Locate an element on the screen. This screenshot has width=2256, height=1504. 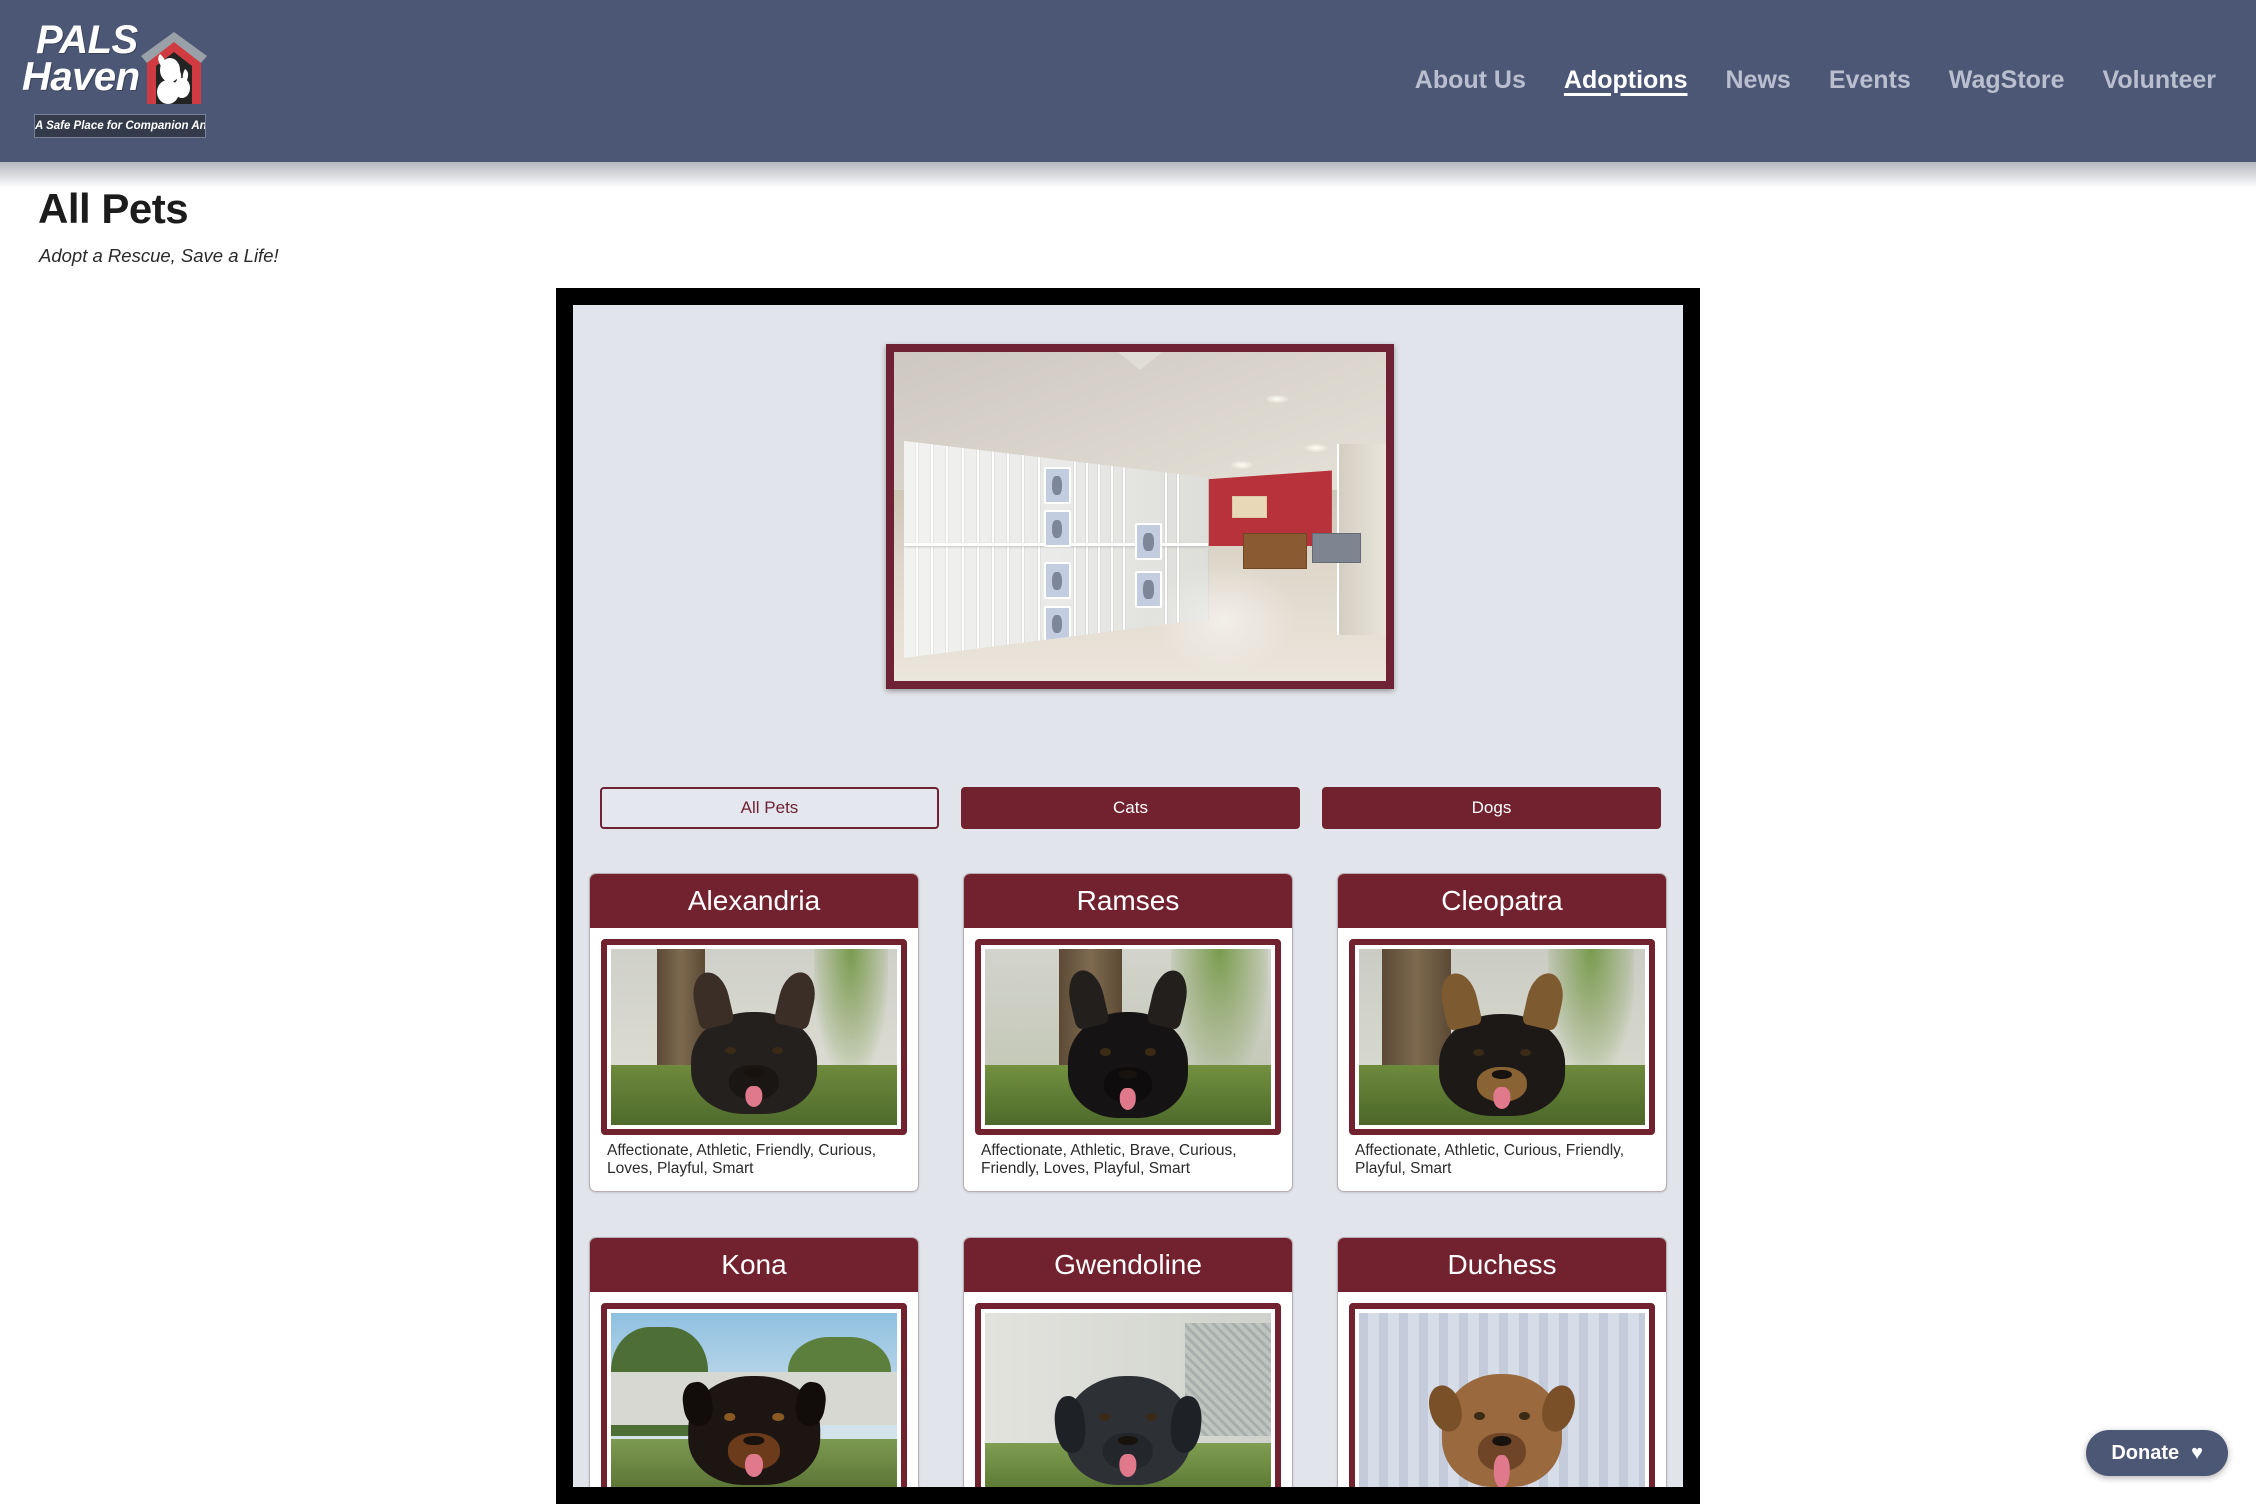
pet-card: Gwendoline is located at coordinates (1128, 1361).